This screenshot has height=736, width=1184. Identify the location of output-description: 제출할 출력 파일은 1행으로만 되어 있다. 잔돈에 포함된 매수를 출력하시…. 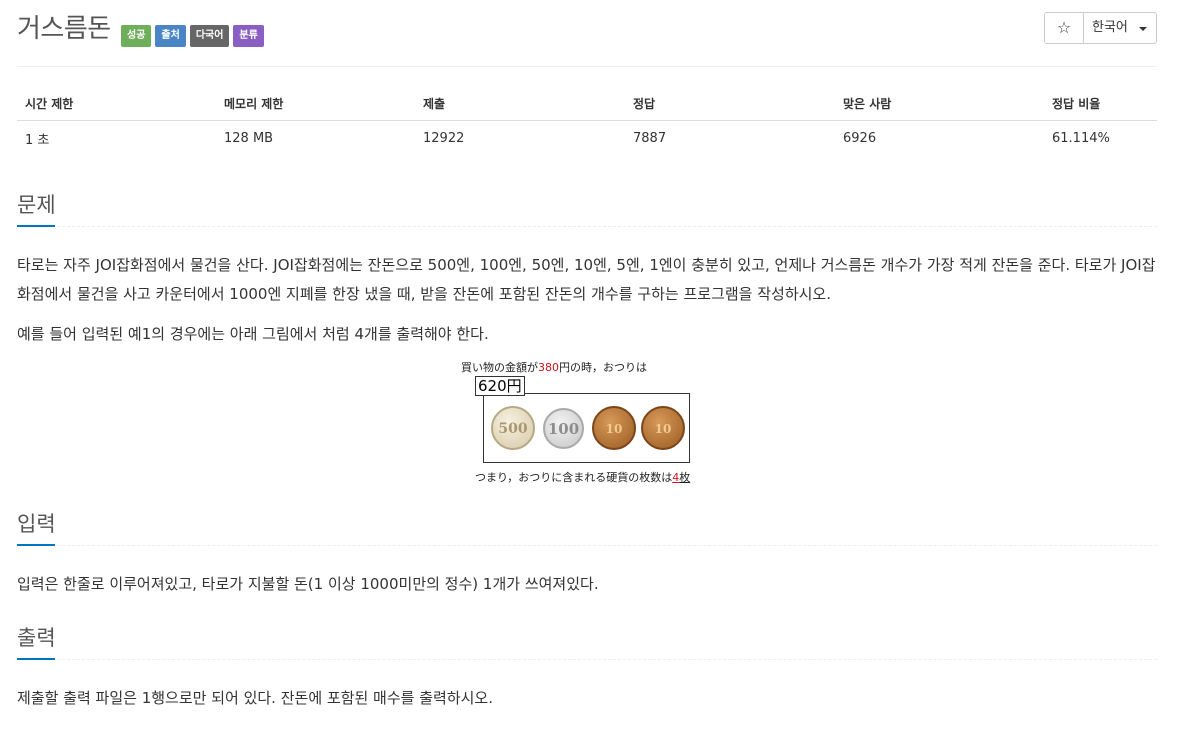
(255, 698).